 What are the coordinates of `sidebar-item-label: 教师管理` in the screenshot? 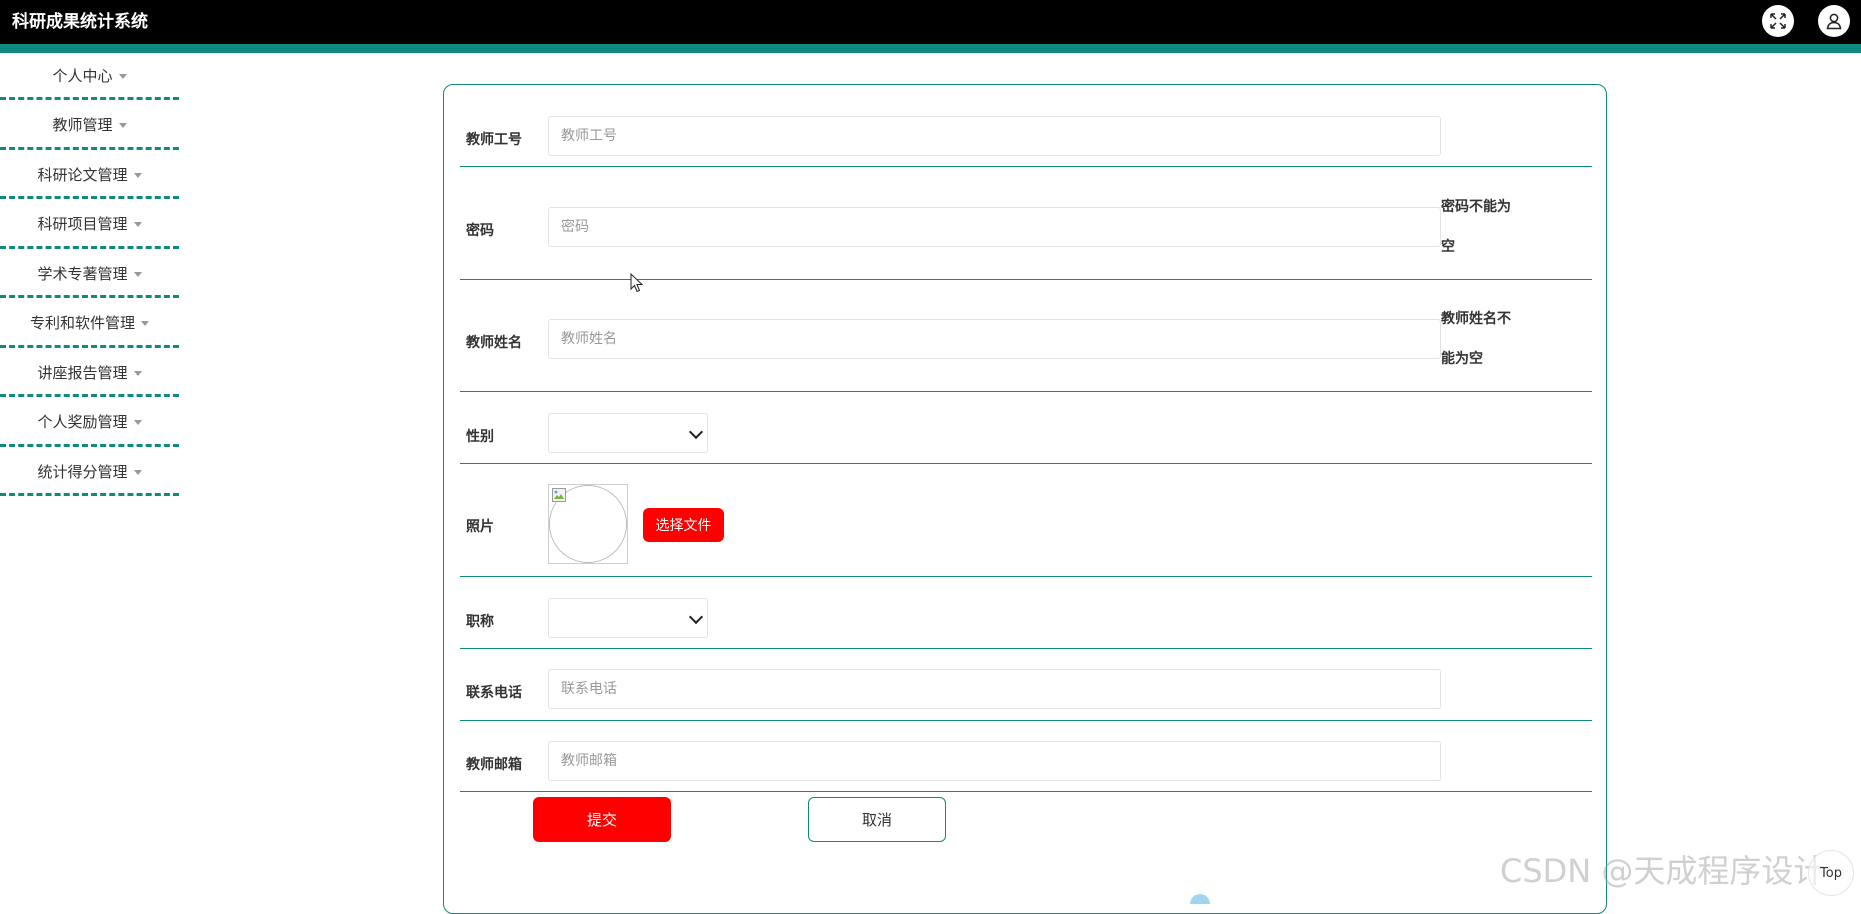 It's located at (82, 125).